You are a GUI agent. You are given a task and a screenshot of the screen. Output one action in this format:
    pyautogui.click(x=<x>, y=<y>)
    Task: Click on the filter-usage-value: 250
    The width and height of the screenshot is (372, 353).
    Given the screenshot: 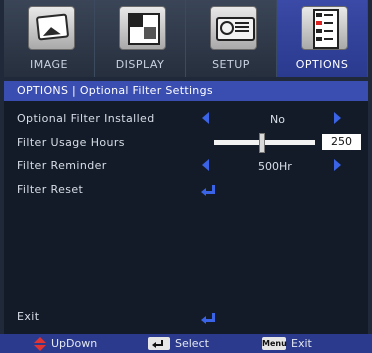 What is the action you would take?
    pyautogui.click(x=341, y=142)
    